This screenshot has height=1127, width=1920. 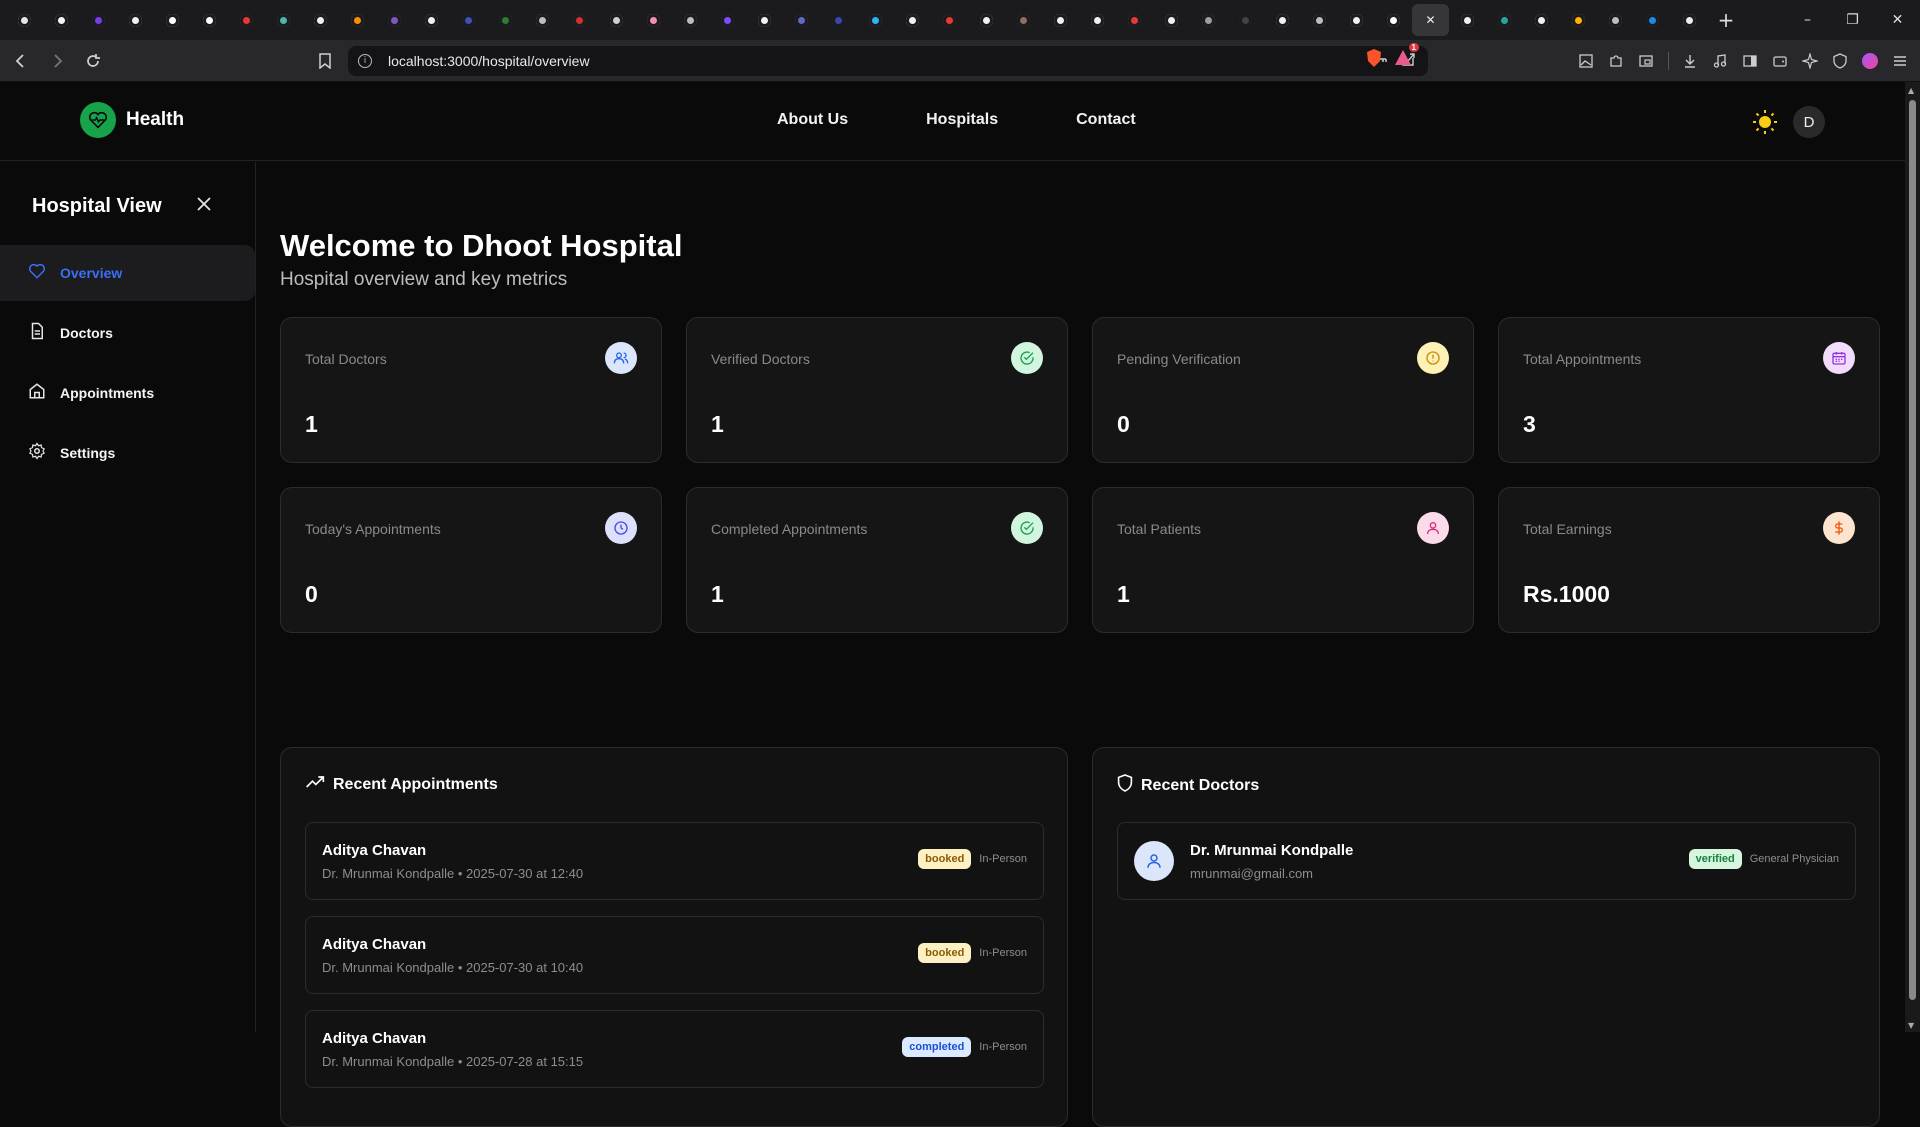 I want to click on user-avatar: D, so click(x=1809, y=122).